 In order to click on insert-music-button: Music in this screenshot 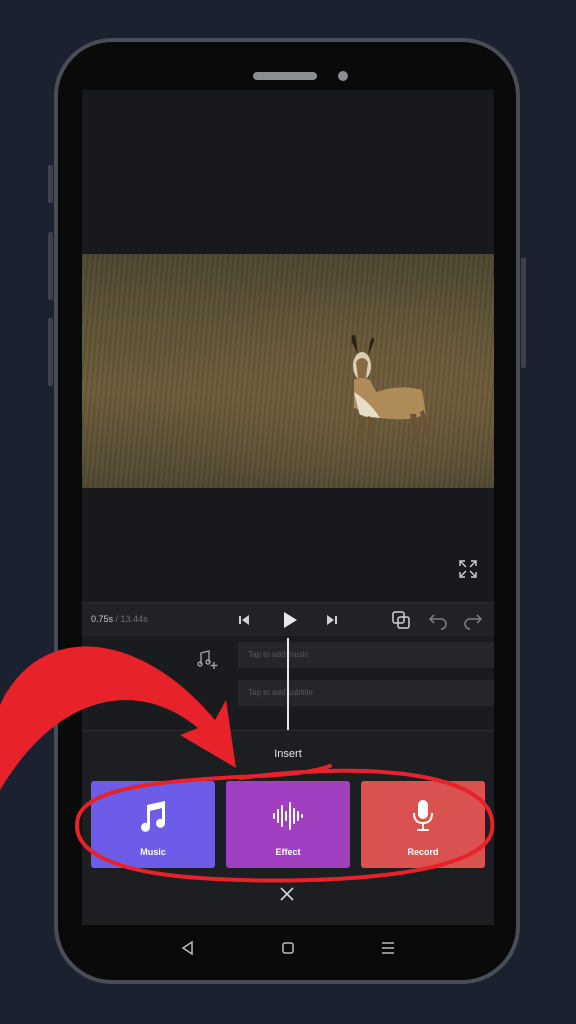, I will do `click(153, 824)`.